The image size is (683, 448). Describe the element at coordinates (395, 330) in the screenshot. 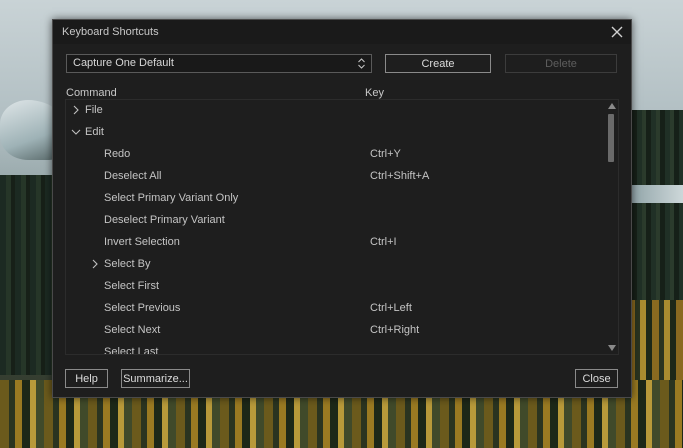

I see `list-item-key: Ctrl+Right` at that location.